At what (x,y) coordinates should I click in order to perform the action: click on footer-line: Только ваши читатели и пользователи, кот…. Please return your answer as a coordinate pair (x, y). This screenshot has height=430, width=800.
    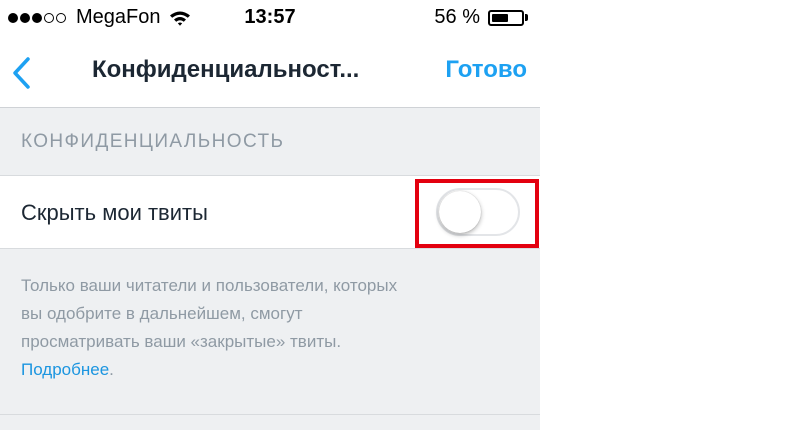
    Looking at the image, I should click on (209, 285).